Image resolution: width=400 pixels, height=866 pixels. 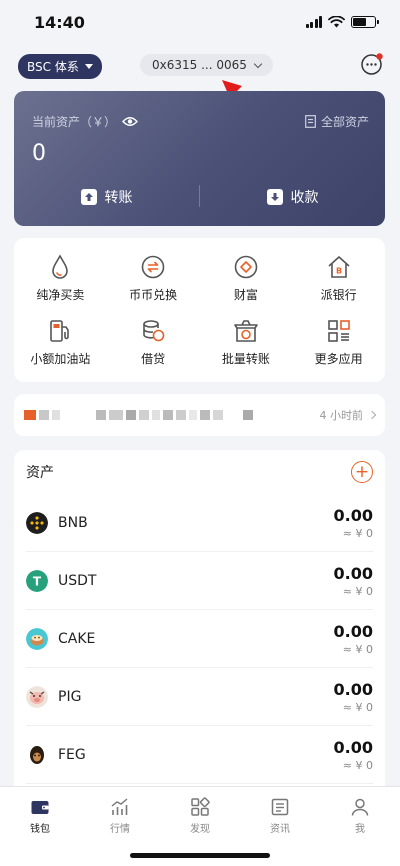 What do you see at coordinates (138, 415) in the screenshot?
I see `redacted-news-text` at bounding box center [138, 415].